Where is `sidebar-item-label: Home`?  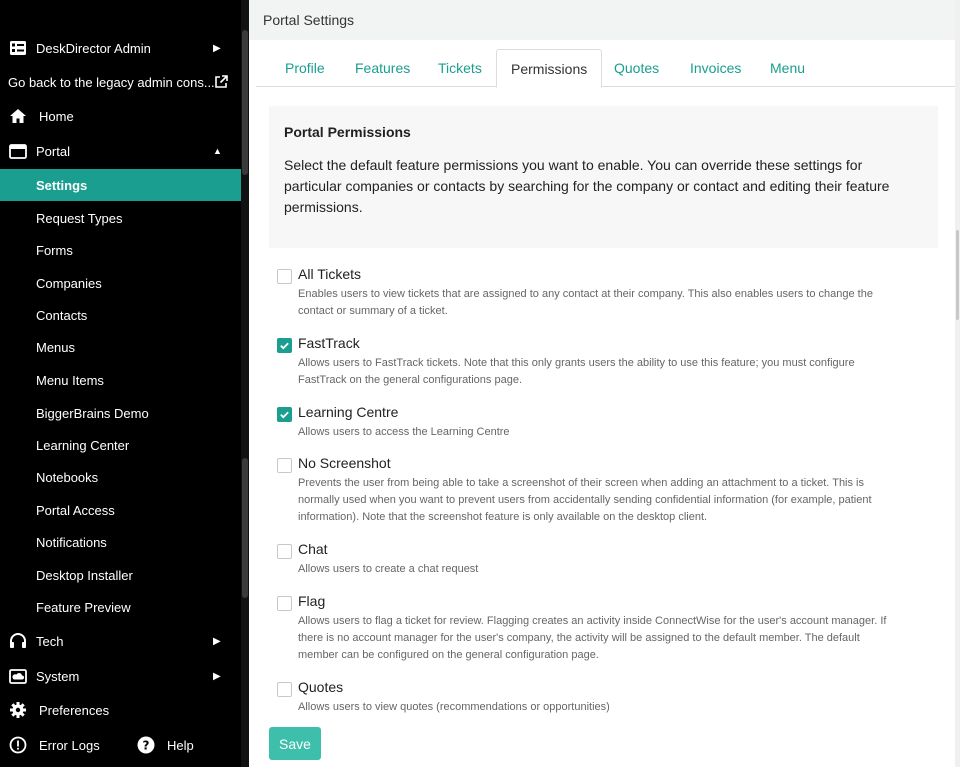
sidebar-item-label: Home is located at coordinates (56, 116).